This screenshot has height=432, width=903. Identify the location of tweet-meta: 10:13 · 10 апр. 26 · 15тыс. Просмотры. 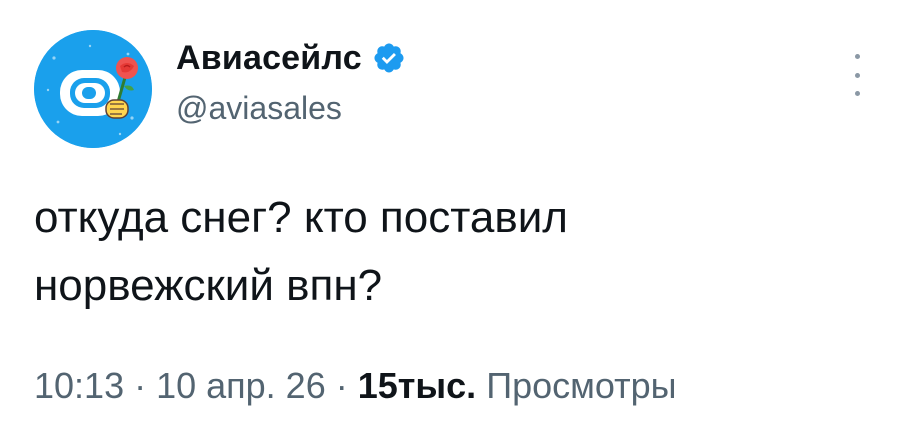
(355, 386).